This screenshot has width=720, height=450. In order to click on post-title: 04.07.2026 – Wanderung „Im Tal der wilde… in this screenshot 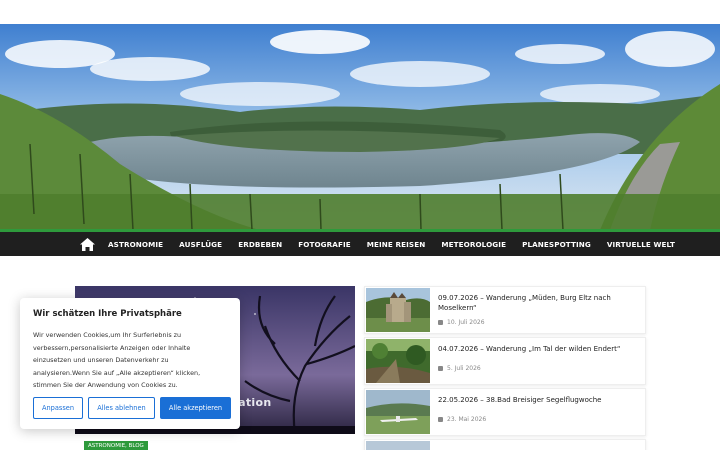, I will do `click(538, 349)`.